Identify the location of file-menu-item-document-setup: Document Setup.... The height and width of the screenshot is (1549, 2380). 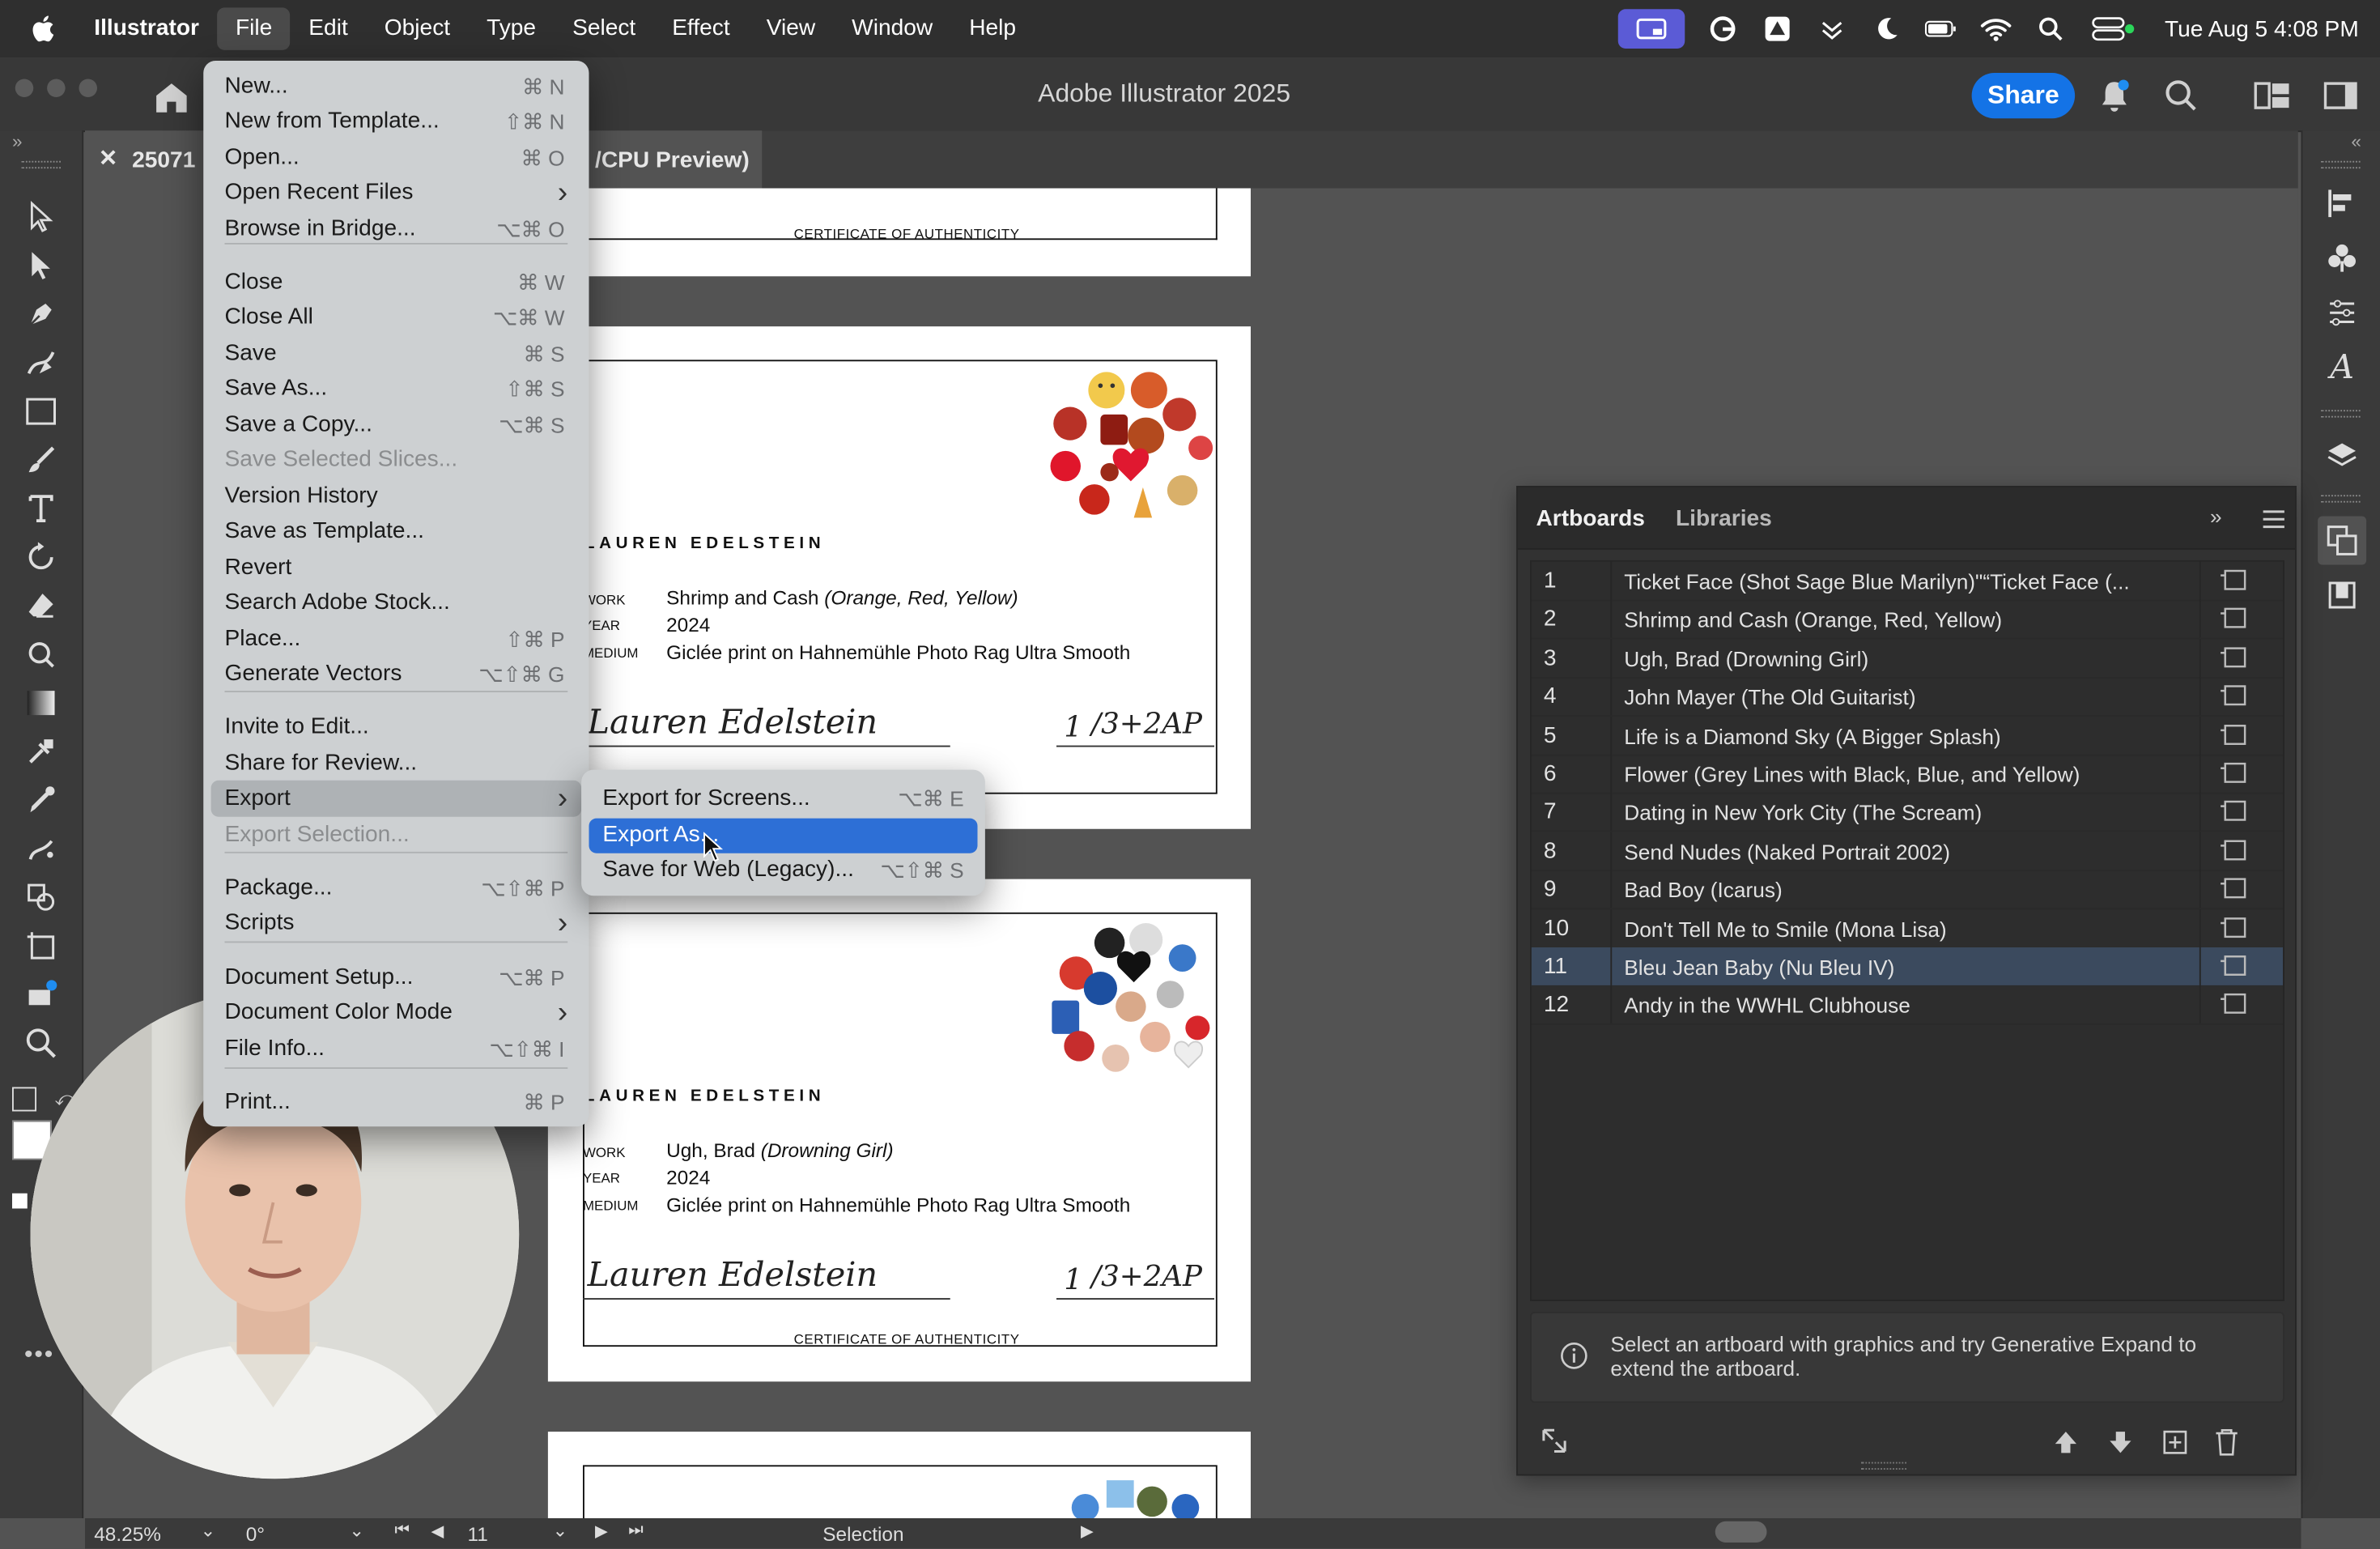
(319, 978).